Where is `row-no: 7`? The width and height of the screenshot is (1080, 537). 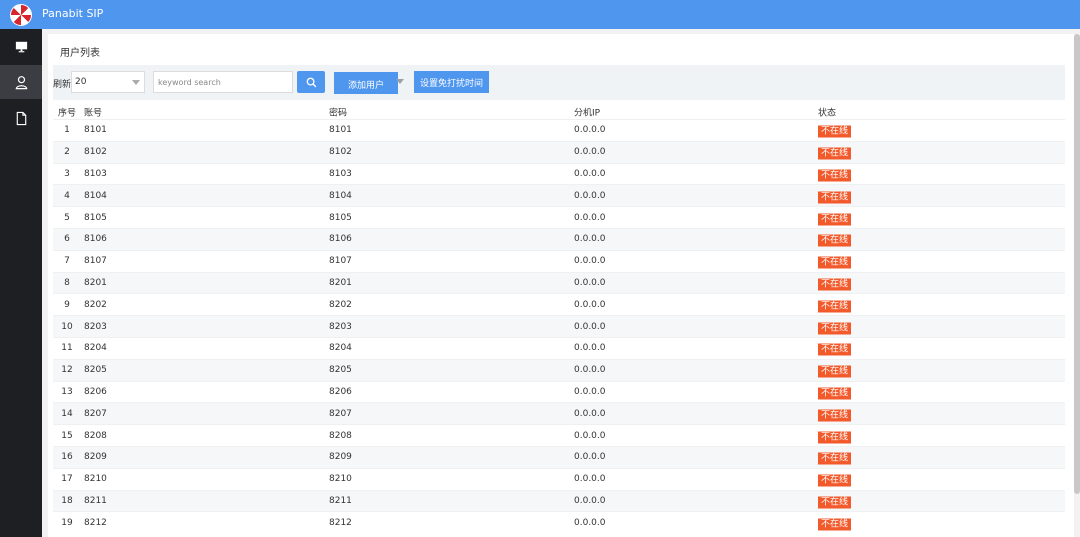 row-no: 7 is located at coordinates (67, 261).